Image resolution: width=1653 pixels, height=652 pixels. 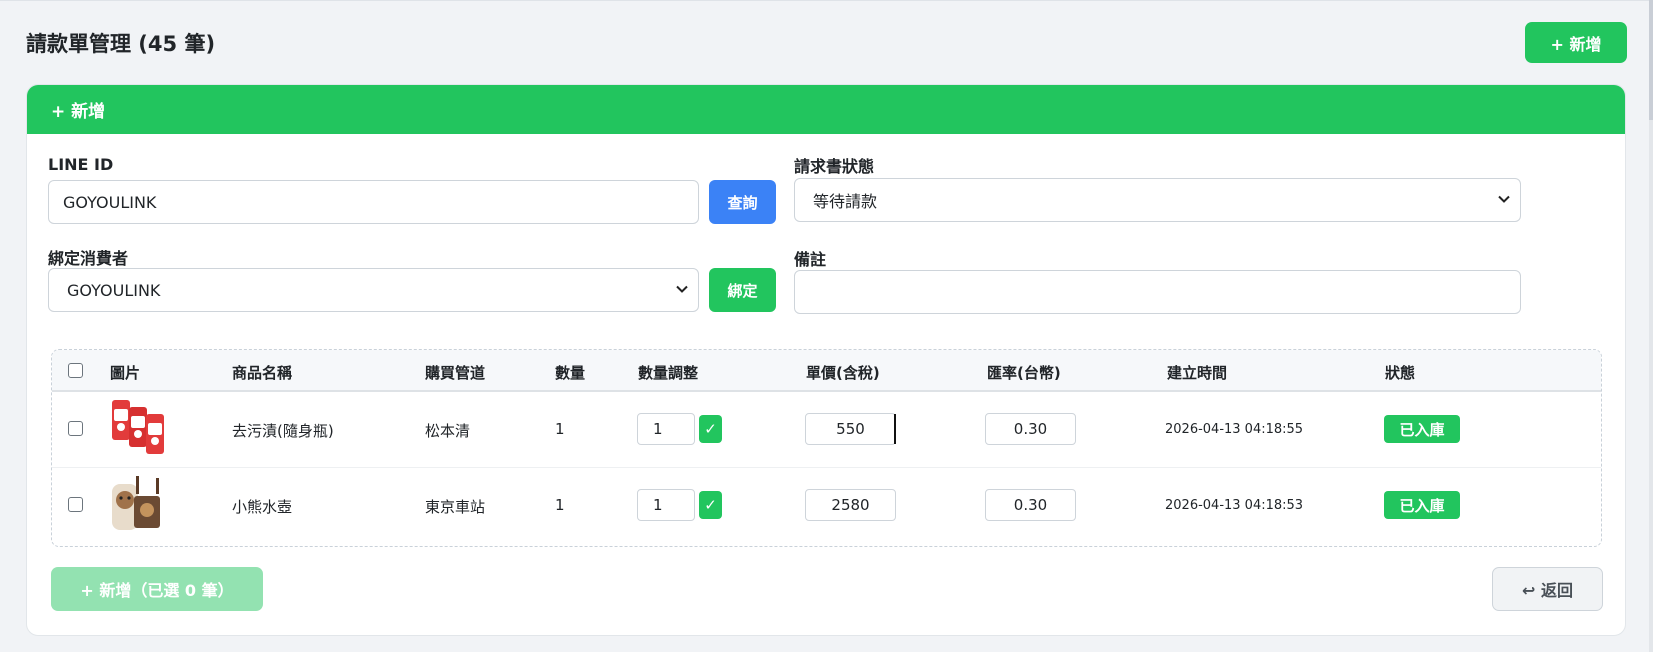 I want to click on status-select-value: 等待請款, so click(x=845, y=201).